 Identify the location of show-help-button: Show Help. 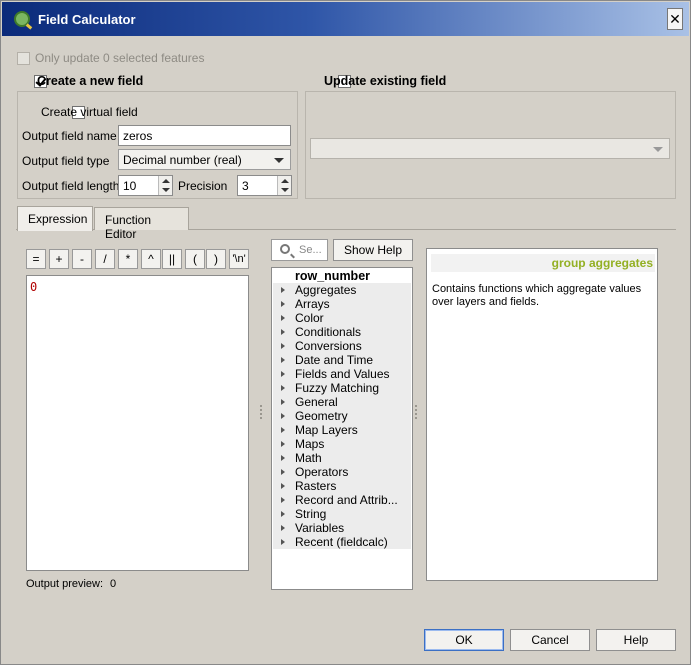
(373, 250).